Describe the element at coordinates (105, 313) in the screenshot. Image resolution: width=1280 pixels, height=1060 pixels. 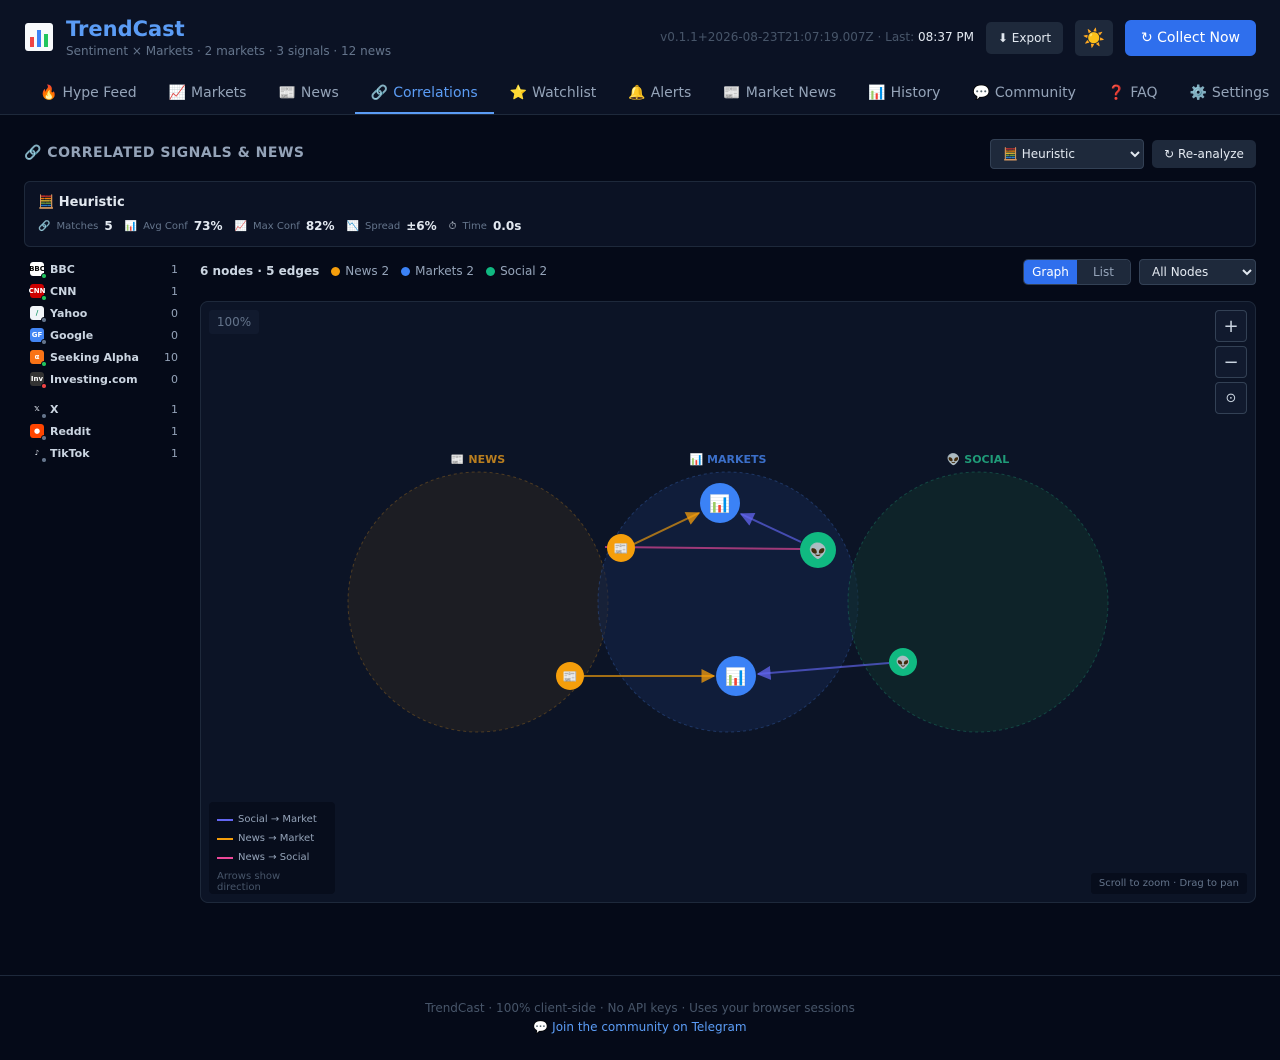
I see `source-yahoo: / Yahoo 0` at that location.